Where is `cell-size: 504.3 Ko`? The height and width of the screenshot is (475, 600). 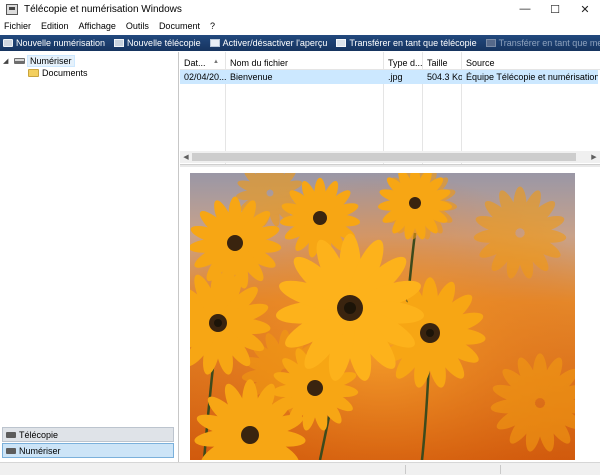 cell-size: 504.3 Ko is located at coordinates (444, 77).